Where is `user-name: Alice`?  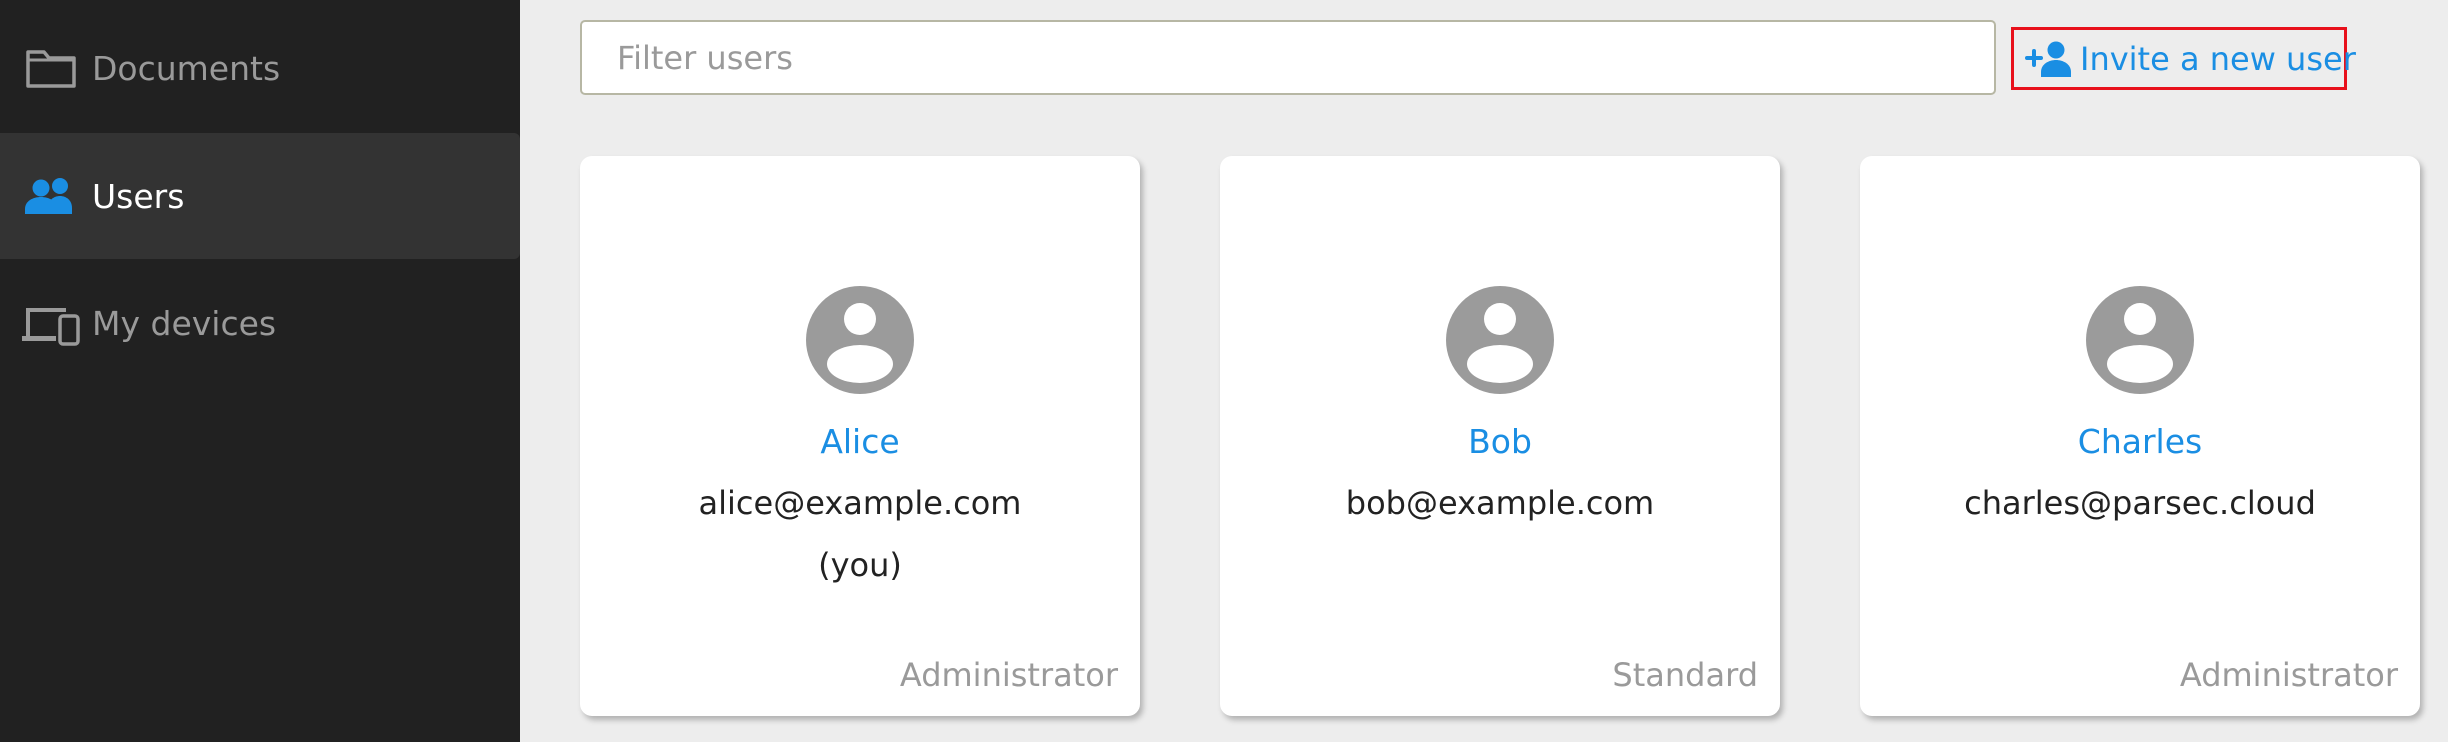
user-name: Alice is located at coordinates (860, 441).